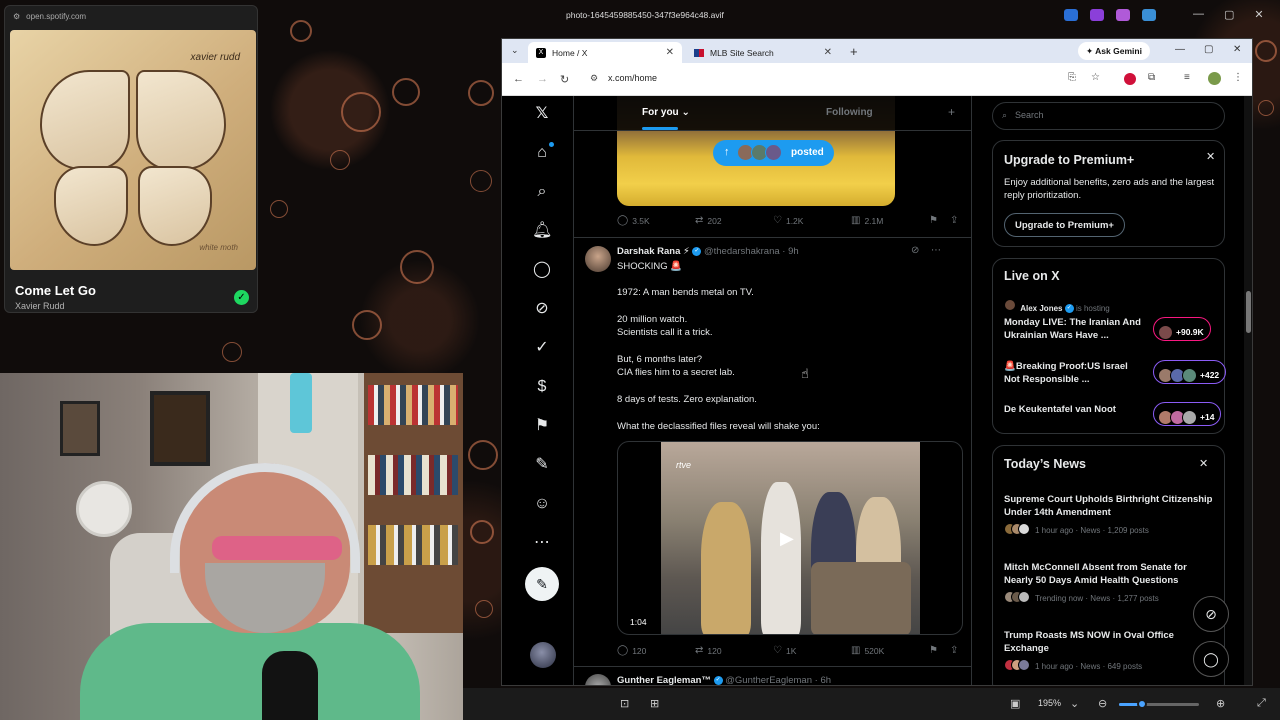  What do you see at coordinates (1057, 306) in the screenshot?
I see `live-host: Alex Jones ✓ is hosting` at bounding box center [1057, 306].